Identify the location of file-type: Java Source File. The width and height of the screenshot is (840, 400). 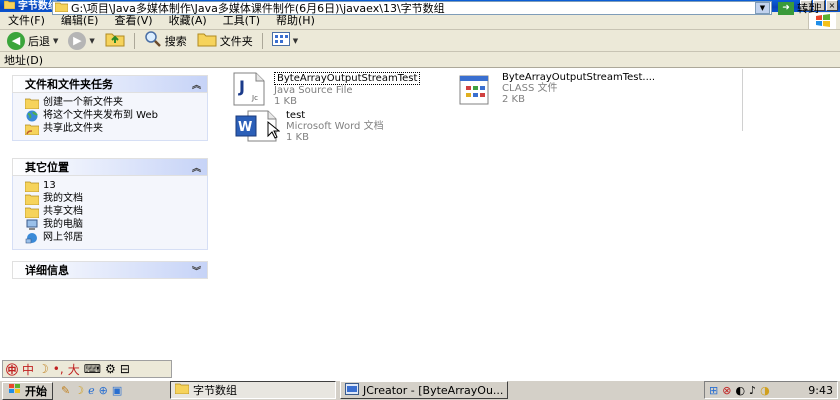
(313, 90).